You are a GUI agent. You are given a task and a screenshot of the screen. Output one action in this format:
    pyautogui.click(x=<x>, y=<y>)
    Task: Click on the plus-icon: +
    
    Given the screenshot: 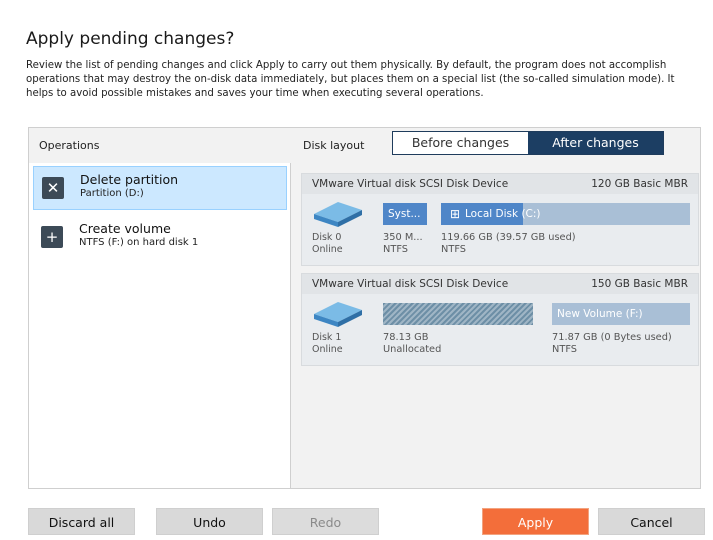 What is the action you would take?
    pyautogui.click(x=52, y=237)
    